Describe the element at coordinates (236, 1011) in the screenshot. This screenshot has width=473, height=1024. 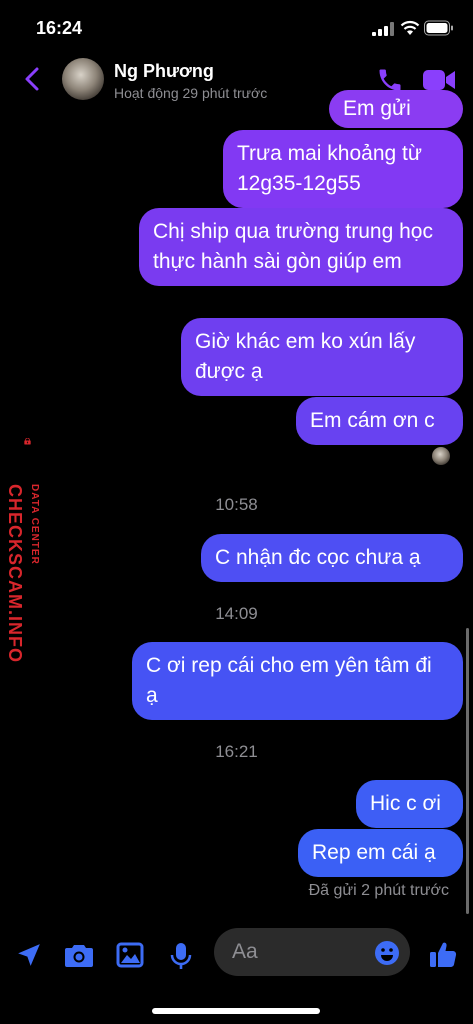
I see `home-indicator` at that location.